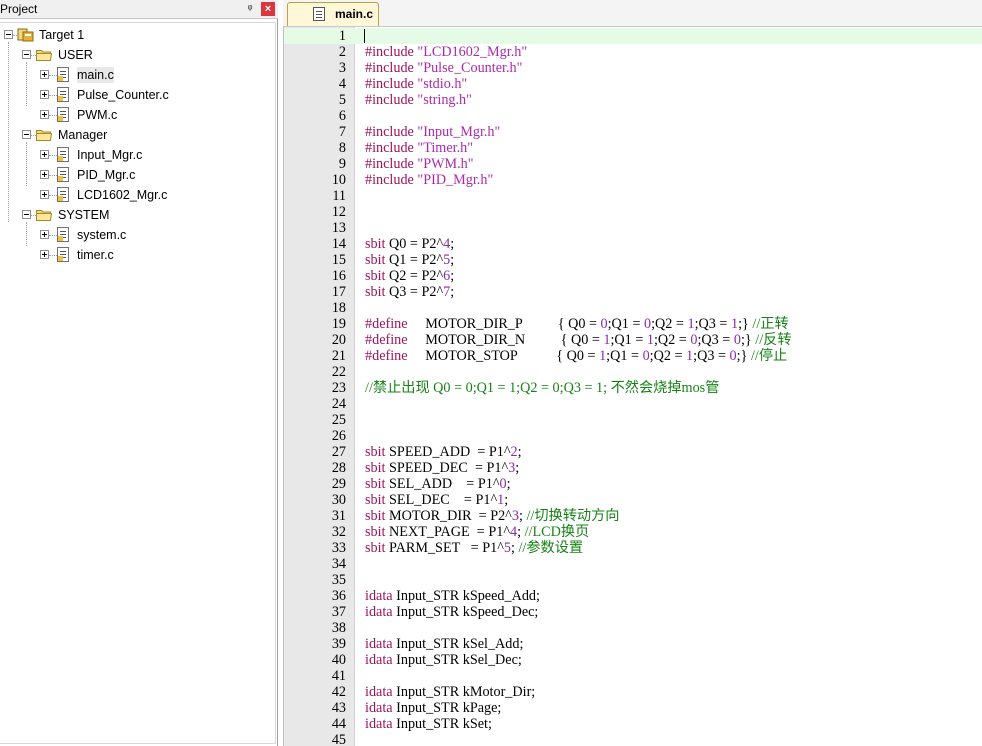  Describe the element at coordinates (338, 276) in the screenshot. I see `line-number: 16` at that location.